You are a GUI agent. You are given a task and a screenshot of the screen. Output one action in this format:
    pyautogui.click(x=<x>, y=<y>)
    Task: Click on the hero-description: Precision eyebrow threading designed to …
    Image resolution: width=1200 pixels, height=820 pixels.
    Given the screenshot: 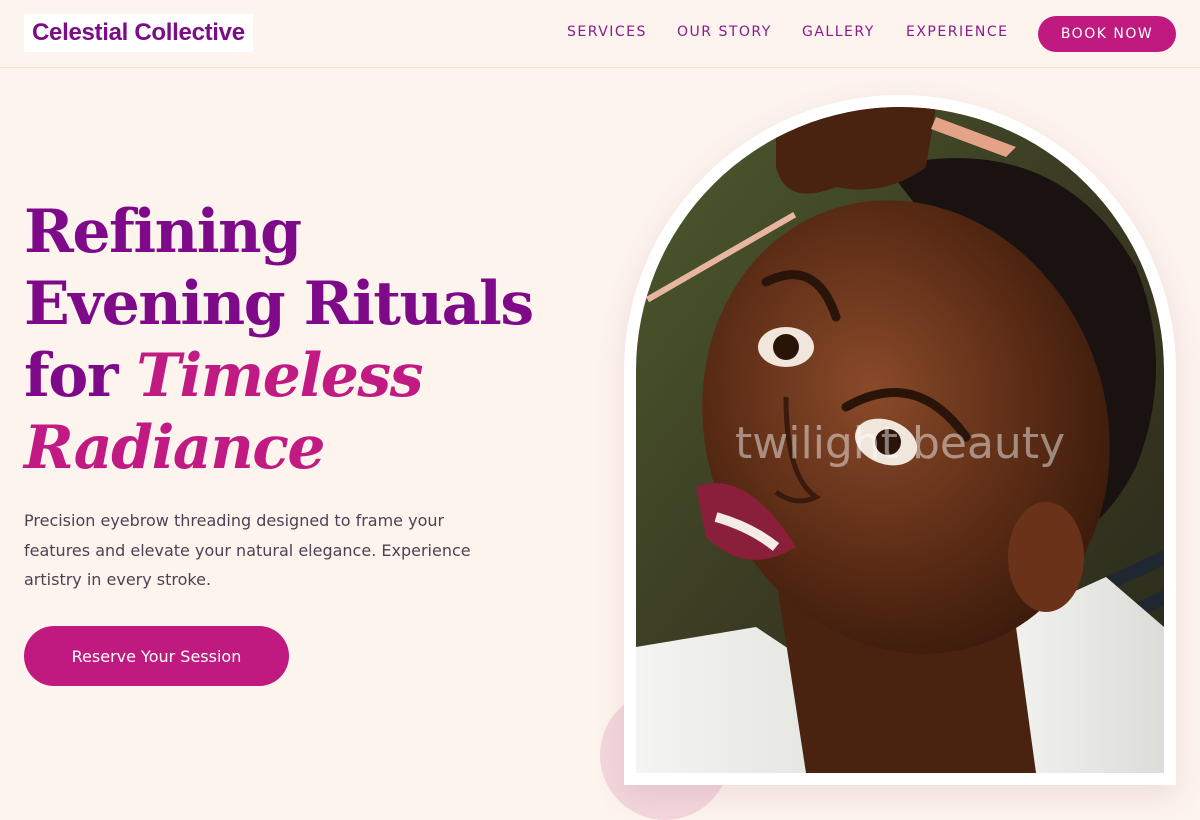 What is the action you would take?
    pyautogui.click(x=247, y=550)
    